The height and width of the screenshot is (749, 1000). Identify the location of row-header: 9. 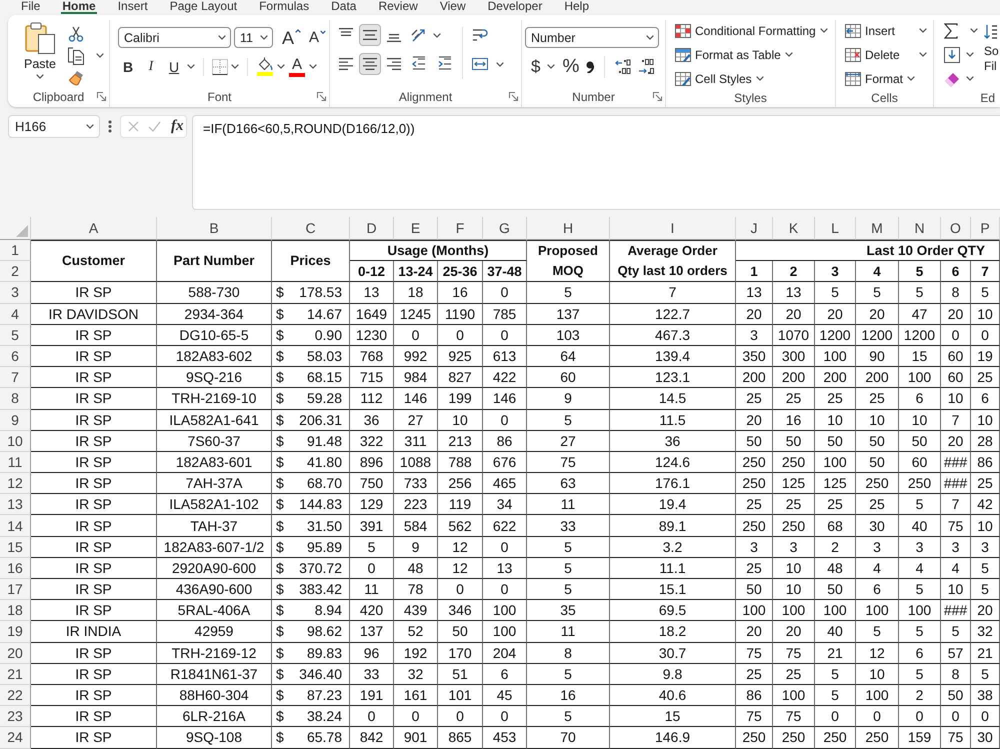
(15, 420).